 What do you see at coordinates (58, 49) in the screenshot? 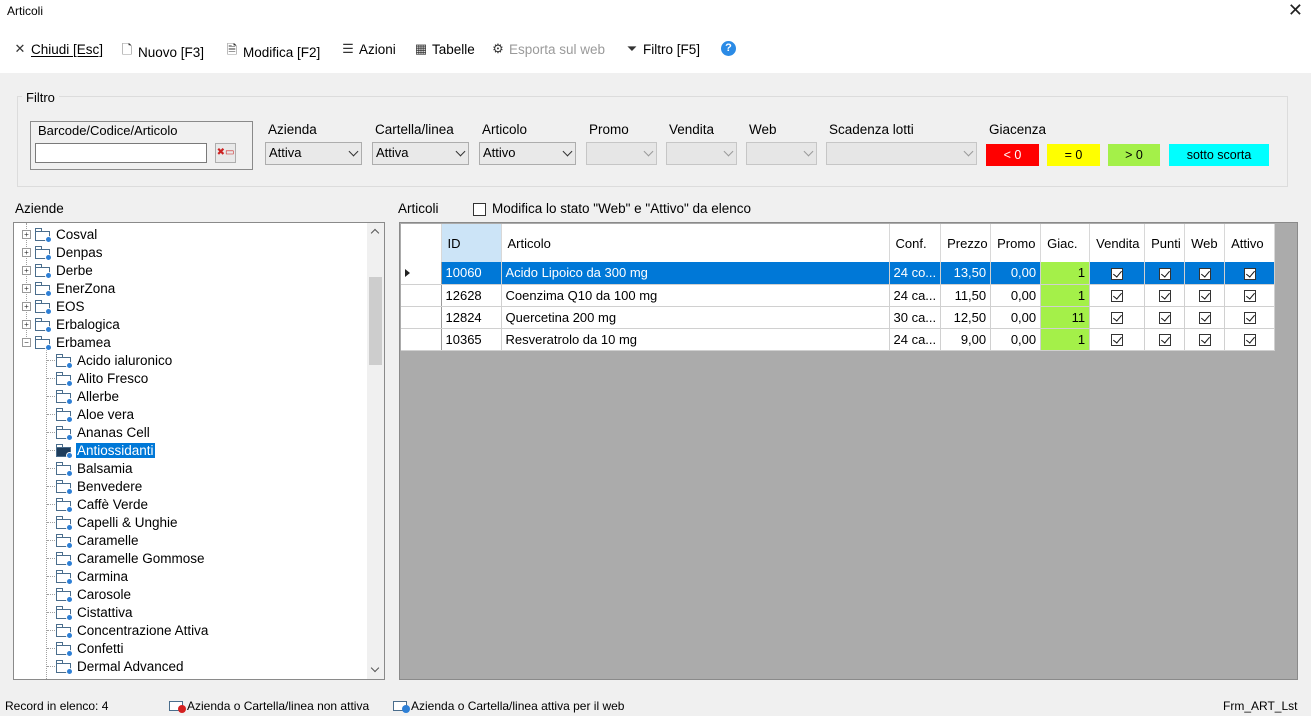
I see `close-button: ✕ Chiudi [Esc]` at bounding box center [58, 49].